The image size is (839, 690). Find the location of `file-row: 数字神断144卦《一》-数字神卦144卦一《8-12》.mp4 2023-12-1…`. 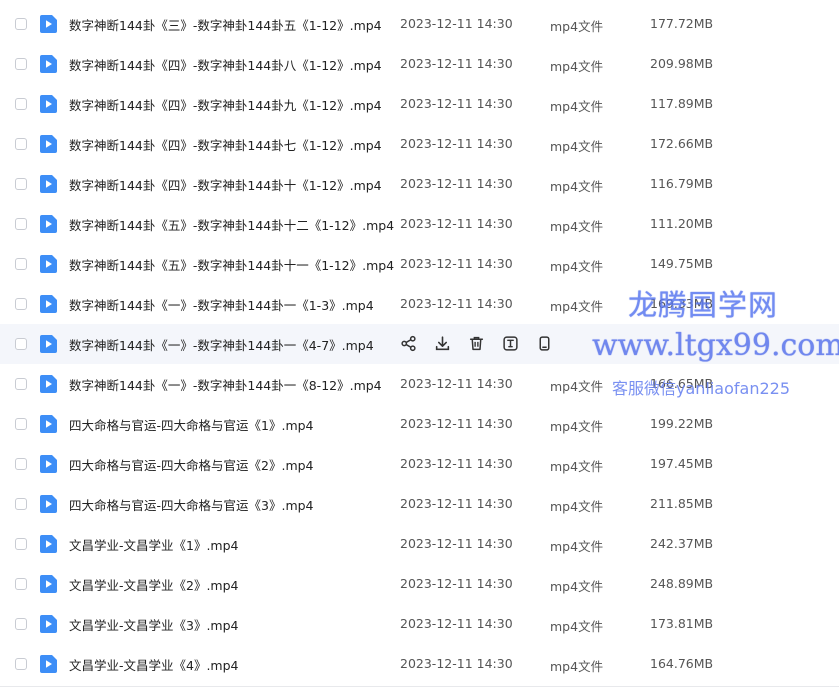

file-row: 数字神断144卦《一》-数字神卦144卦一《8-12》.mp4 2023-12-1… is located at coordinates (419, 384).